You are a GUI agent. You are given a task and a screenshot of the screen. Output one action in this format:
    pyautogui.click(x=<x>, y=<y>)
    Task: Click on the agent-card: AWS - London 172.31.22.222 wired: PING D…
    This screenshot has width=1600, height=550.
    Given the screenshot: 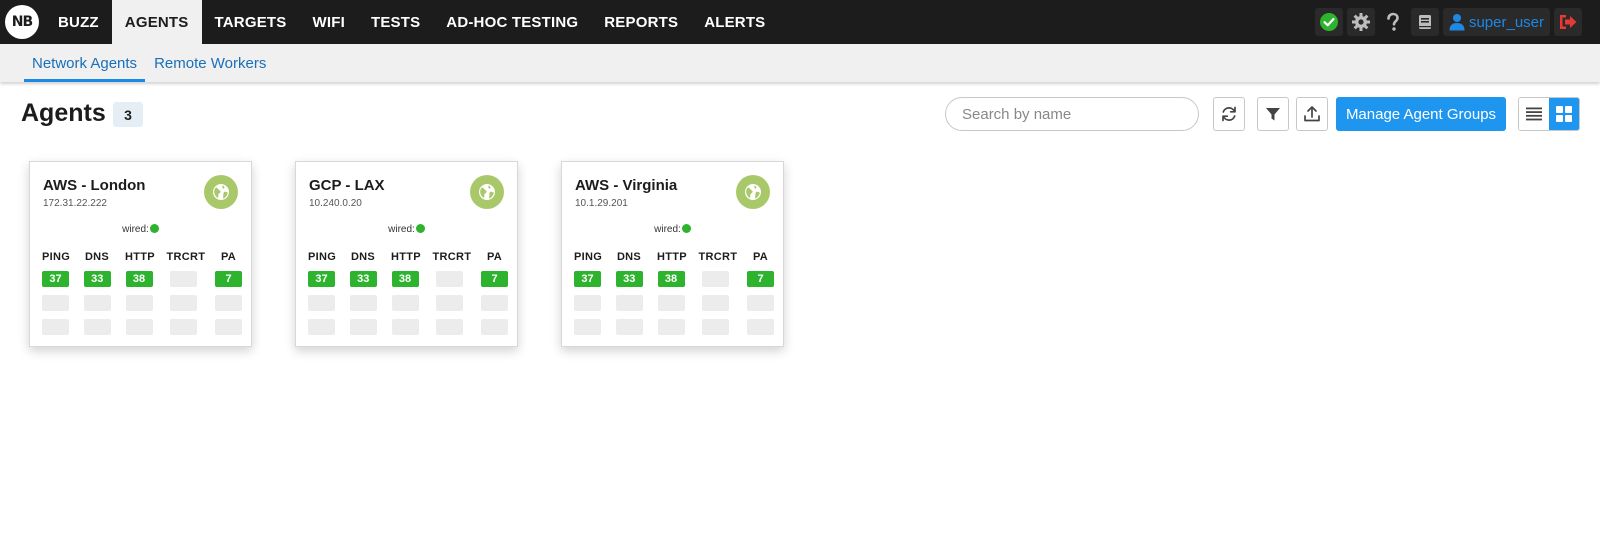 What is the action you would take?
    pyautogui.click(x=140, y=254)
    